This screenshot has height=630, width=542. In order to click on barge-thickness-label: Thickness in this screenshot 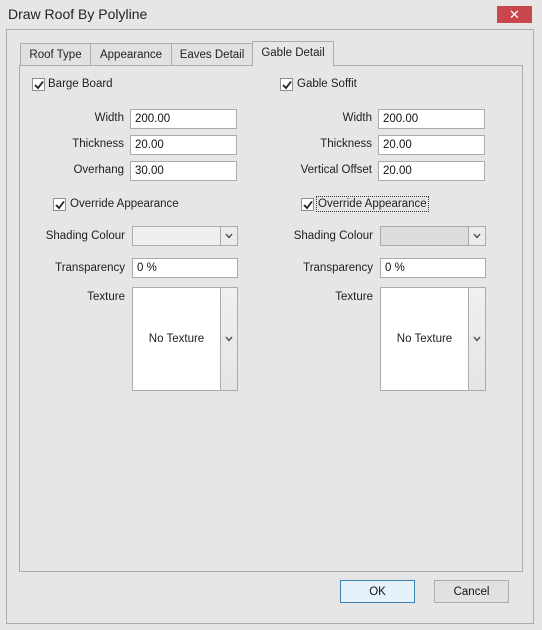, I will do `click(98, 144)`.